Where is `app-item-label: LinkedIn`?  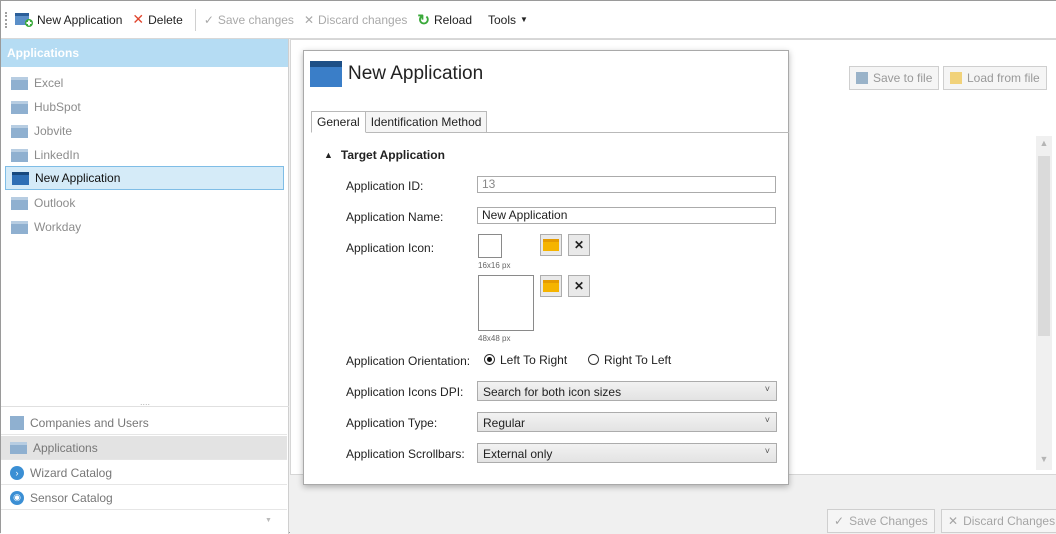
app-item-label: LinkedIn is located at coordinates (57, 155).